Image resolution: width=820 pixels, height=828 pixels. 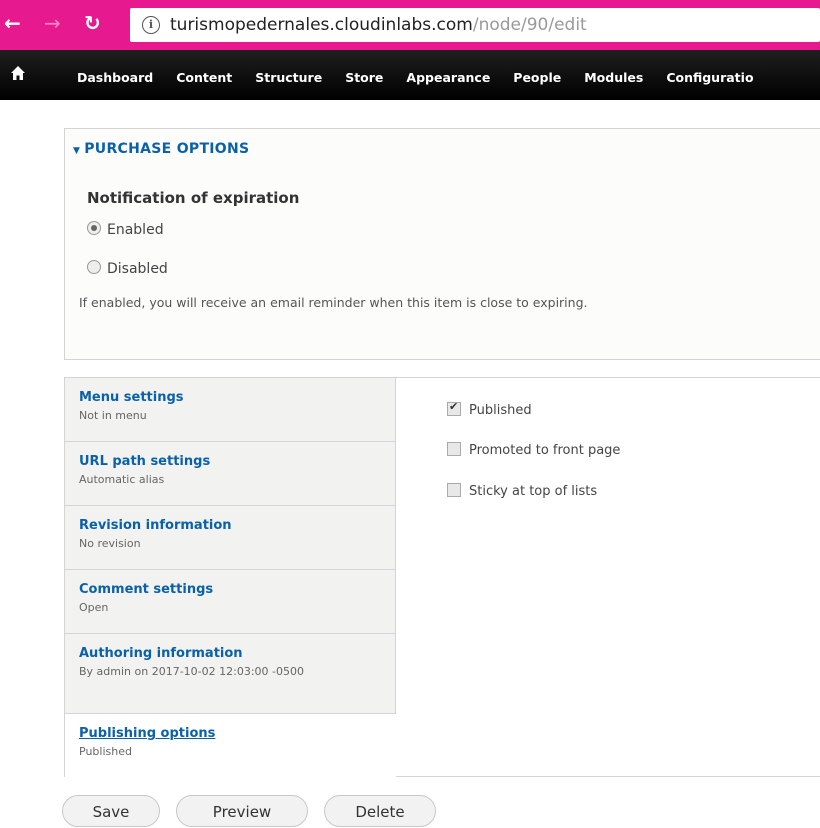 I want to click on info-icon: i, so click(x=151, y=25).